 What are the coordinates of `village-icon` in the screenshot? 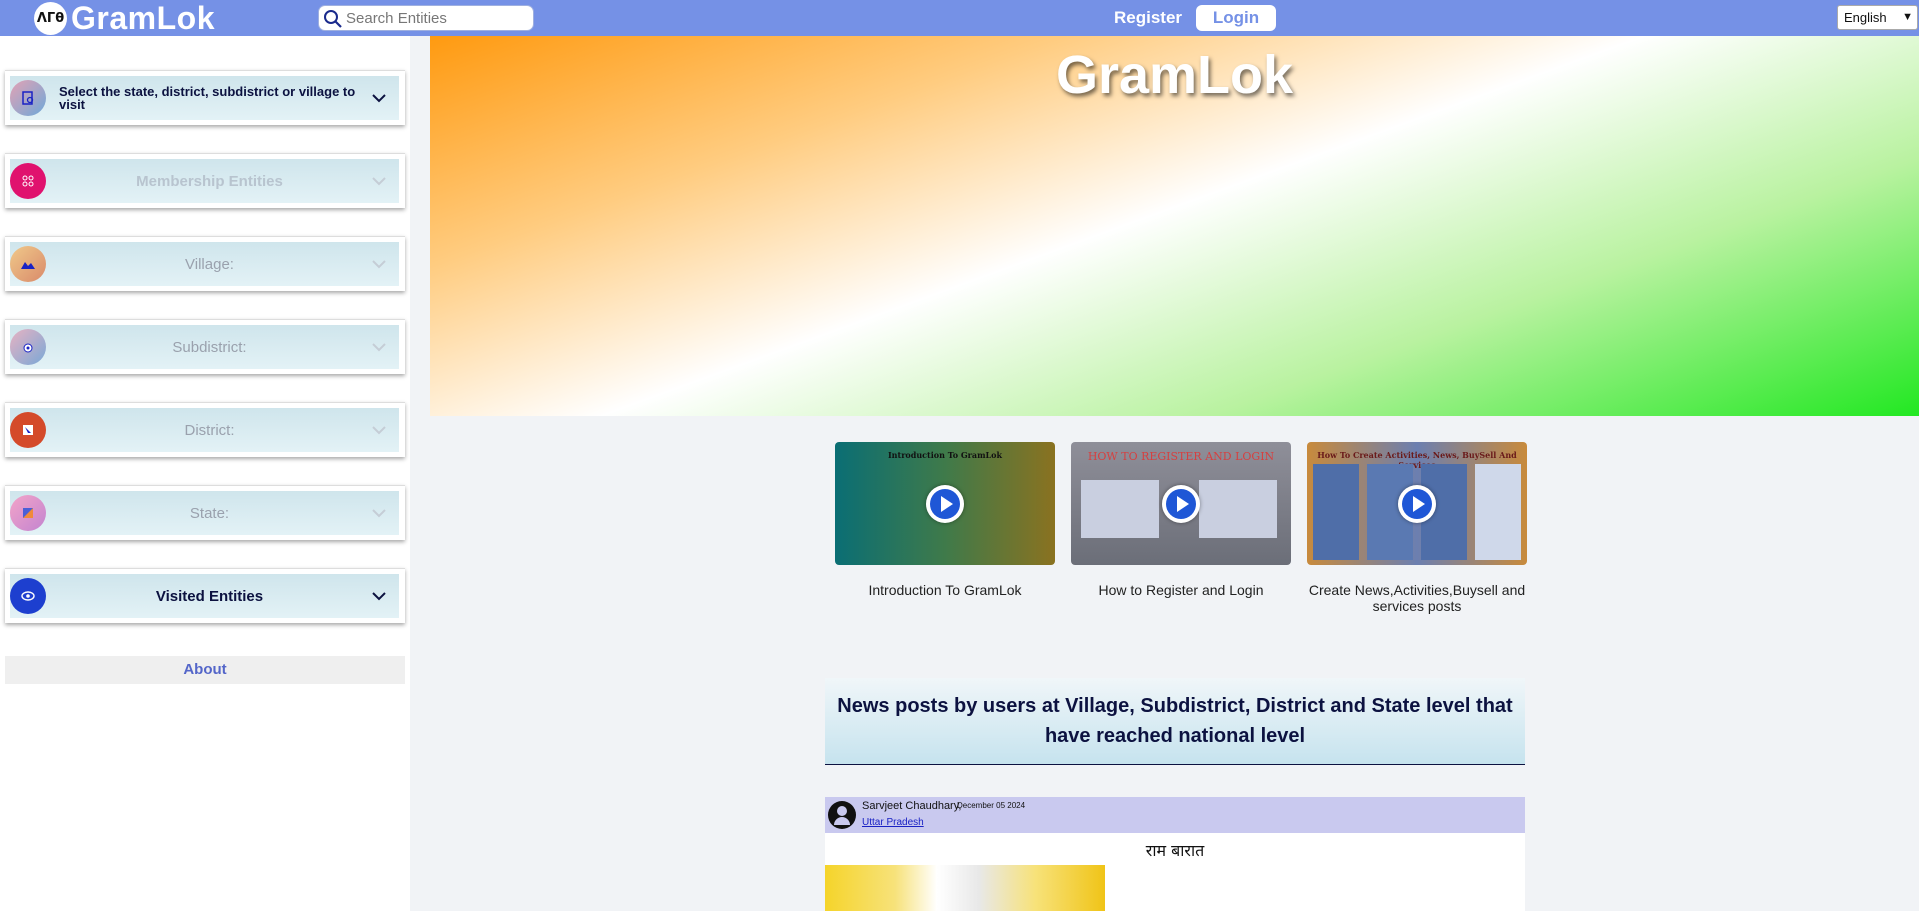 It's located at (28, 264).